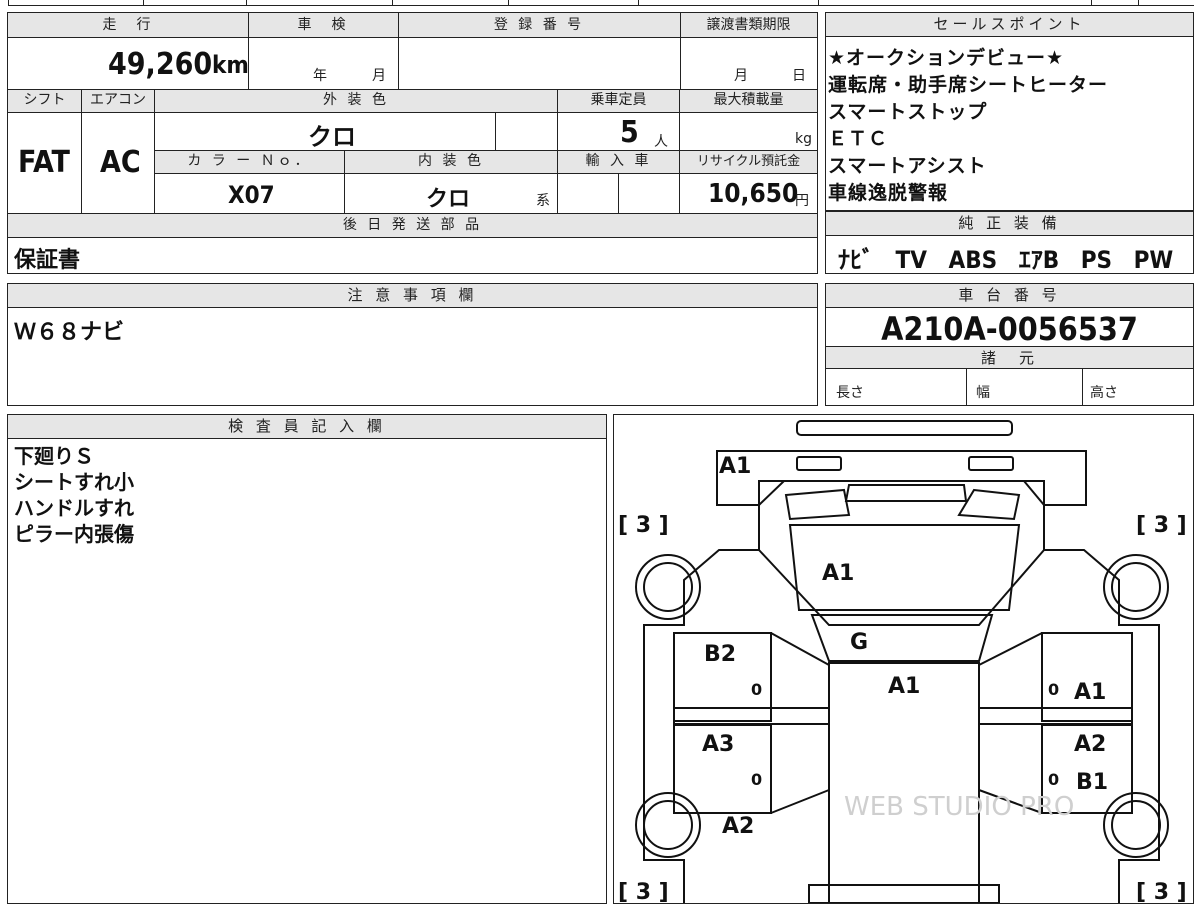 The image size is (1200, 904). What do you see at coordinates (1090, 744) in the screenshot?
I see `mark-right-rear-door-1: A2` at bounding box center [1090, 744].